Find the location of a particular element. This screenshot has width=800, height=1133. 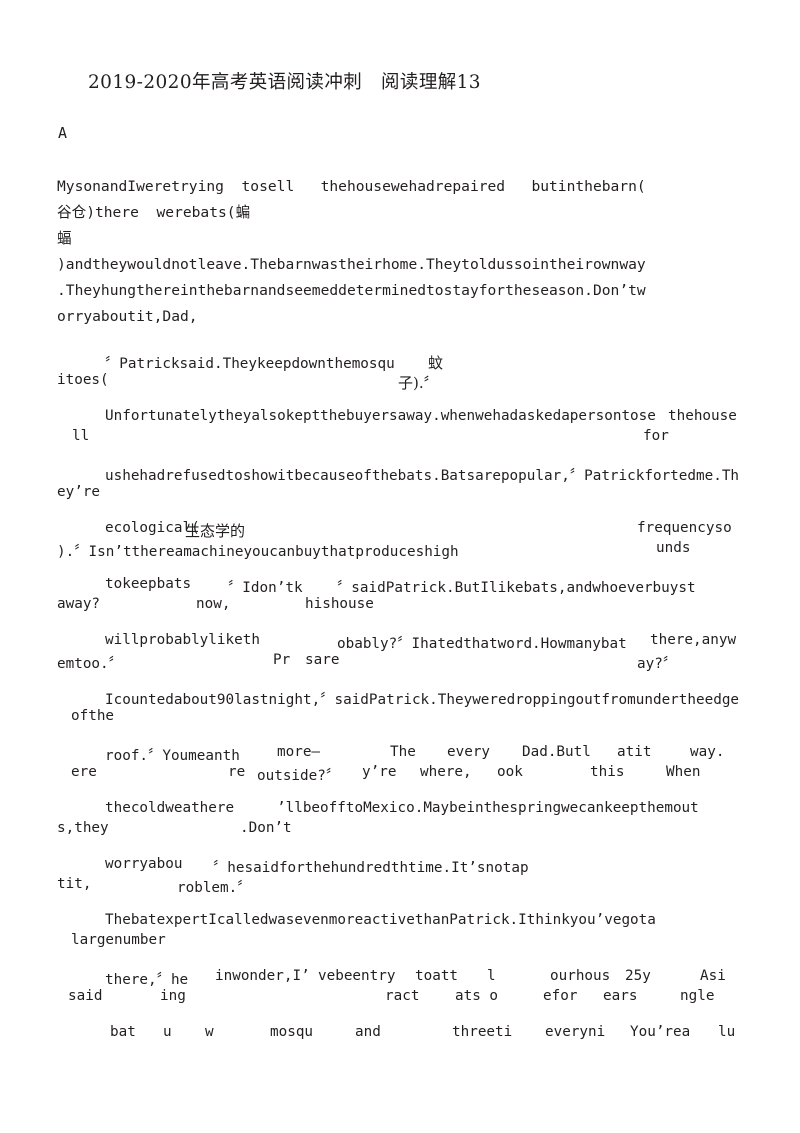

text-fragment: You’rea is located at coordinates (660, 1032).